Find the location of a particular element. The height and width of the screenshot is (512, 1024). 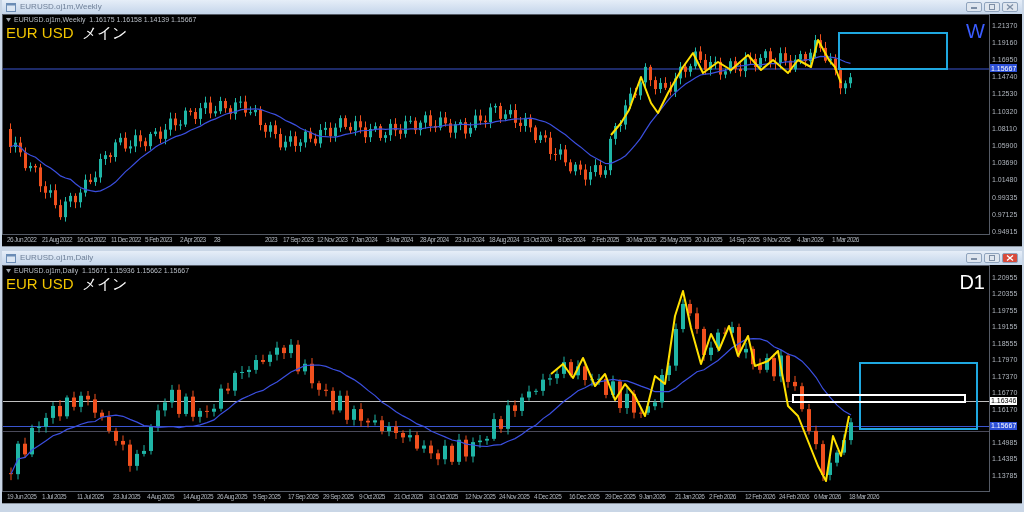

window-title: EURUSD.oj1m,Daily is located at coordinates (57, 258).